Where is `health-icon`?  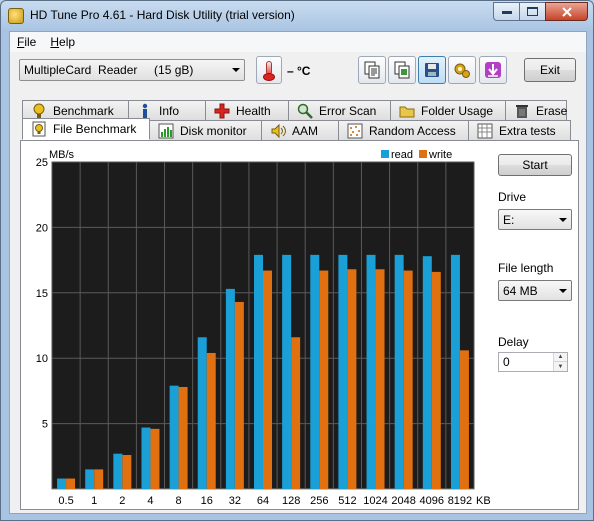 health-icon is located at coordinates (222, 111).